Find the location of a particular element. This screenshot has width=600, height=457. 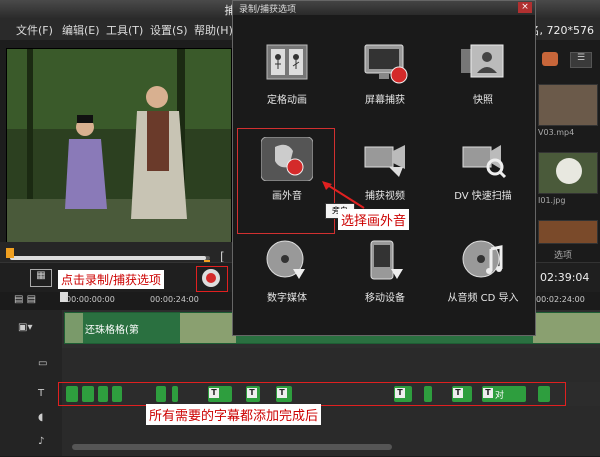

ruler-time-end: 00:02:24:00 is located at coordinates (560, 299).